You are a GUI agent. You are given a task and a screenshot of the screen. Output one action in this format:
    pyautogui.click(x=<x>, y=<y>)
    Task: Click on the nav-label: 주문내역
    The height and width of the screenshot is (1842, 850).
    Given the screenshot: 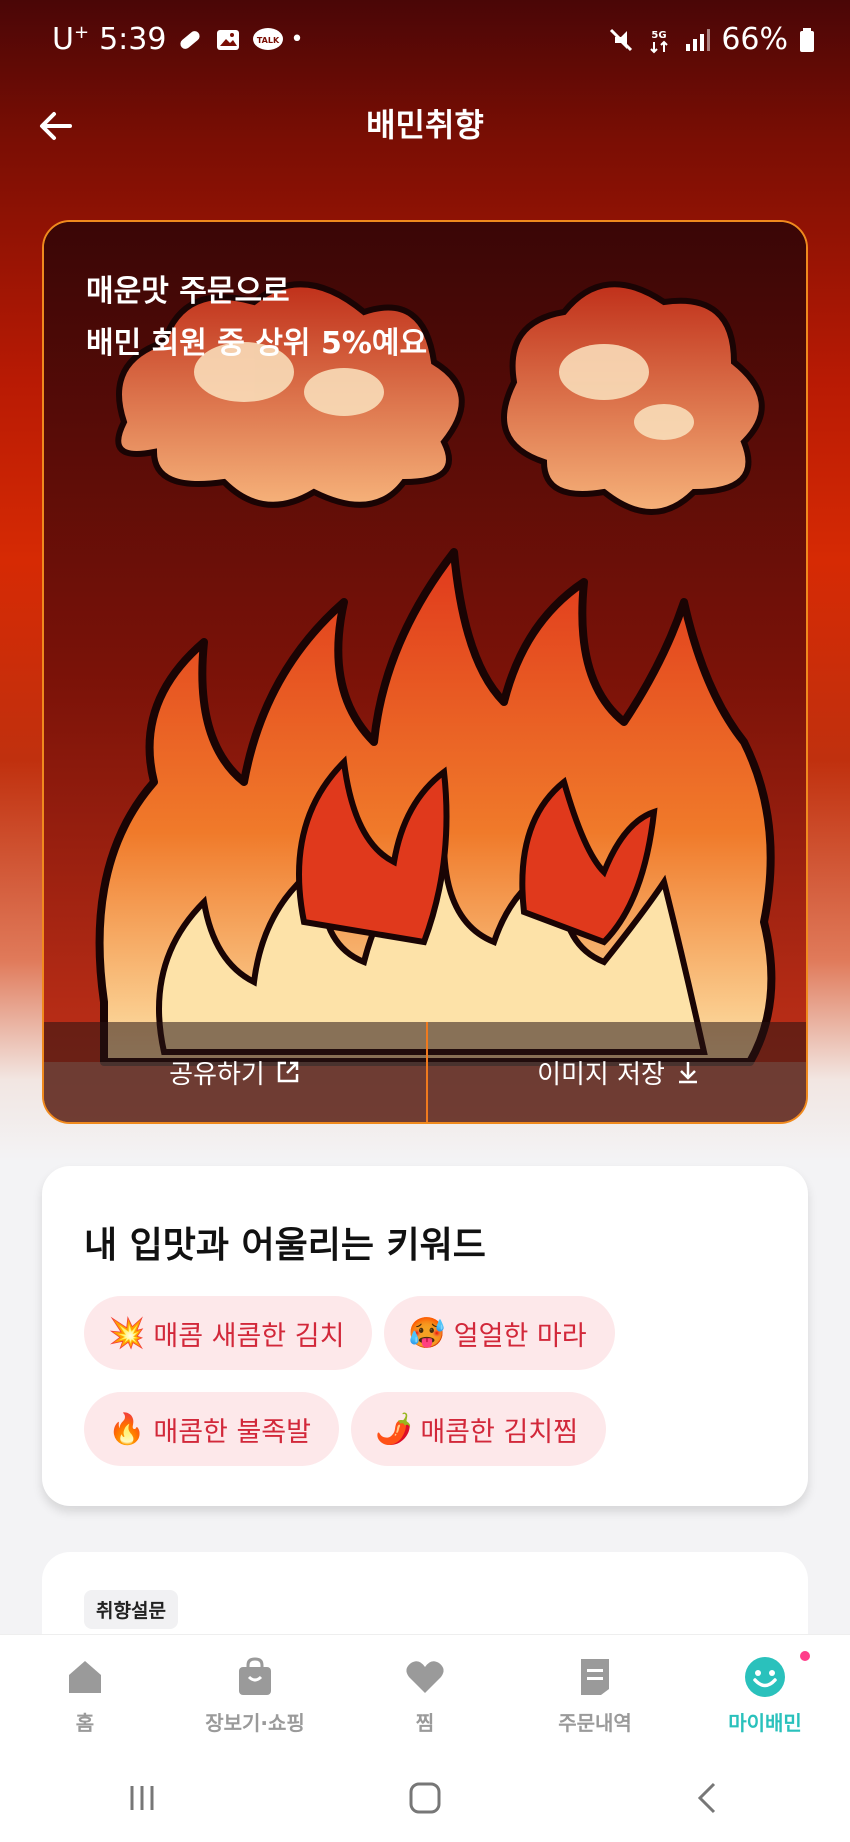 What is the action you would take?
    pyautogui.click(x=595, y=1723)
    